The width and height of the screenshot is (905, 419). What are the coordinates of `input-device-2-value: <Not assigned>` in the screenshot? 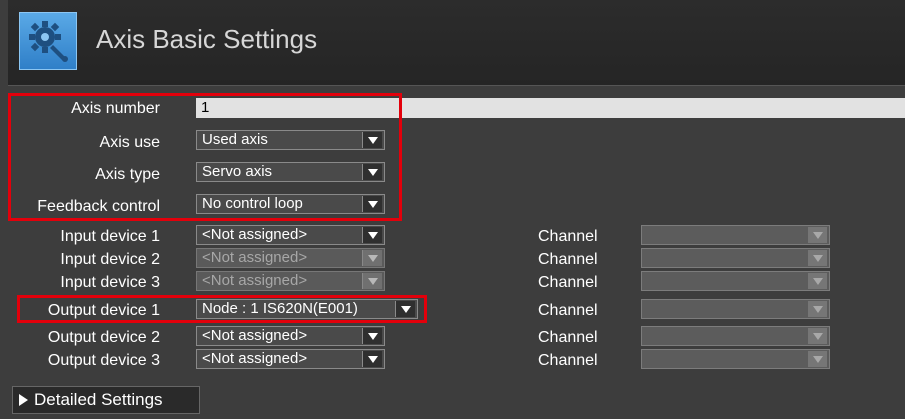 It's located at (255, 257).